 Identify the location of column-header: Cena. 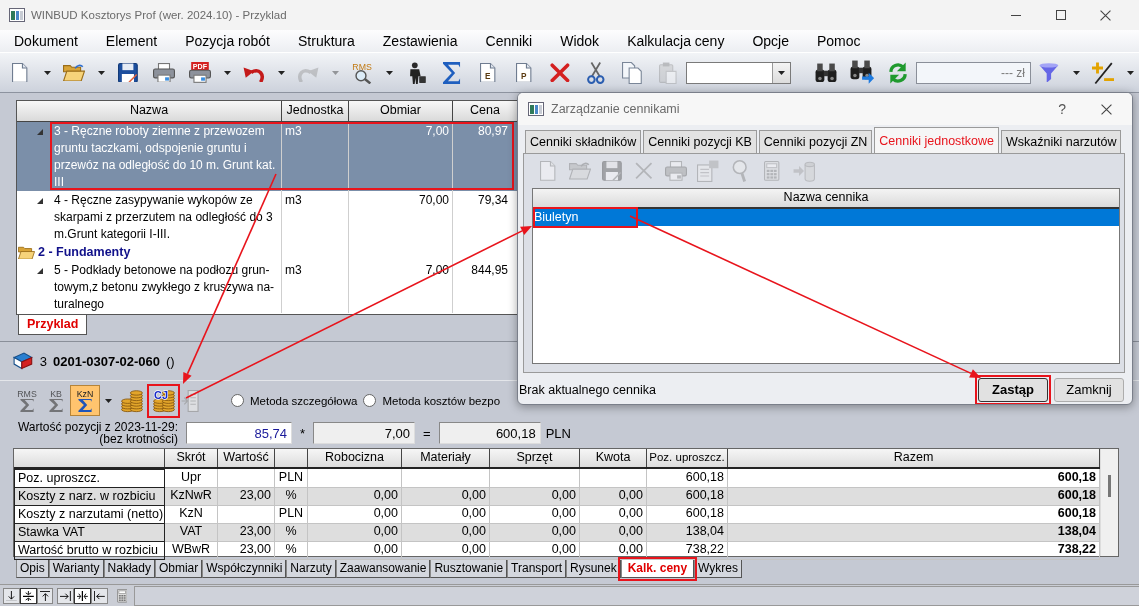
(485, 111).